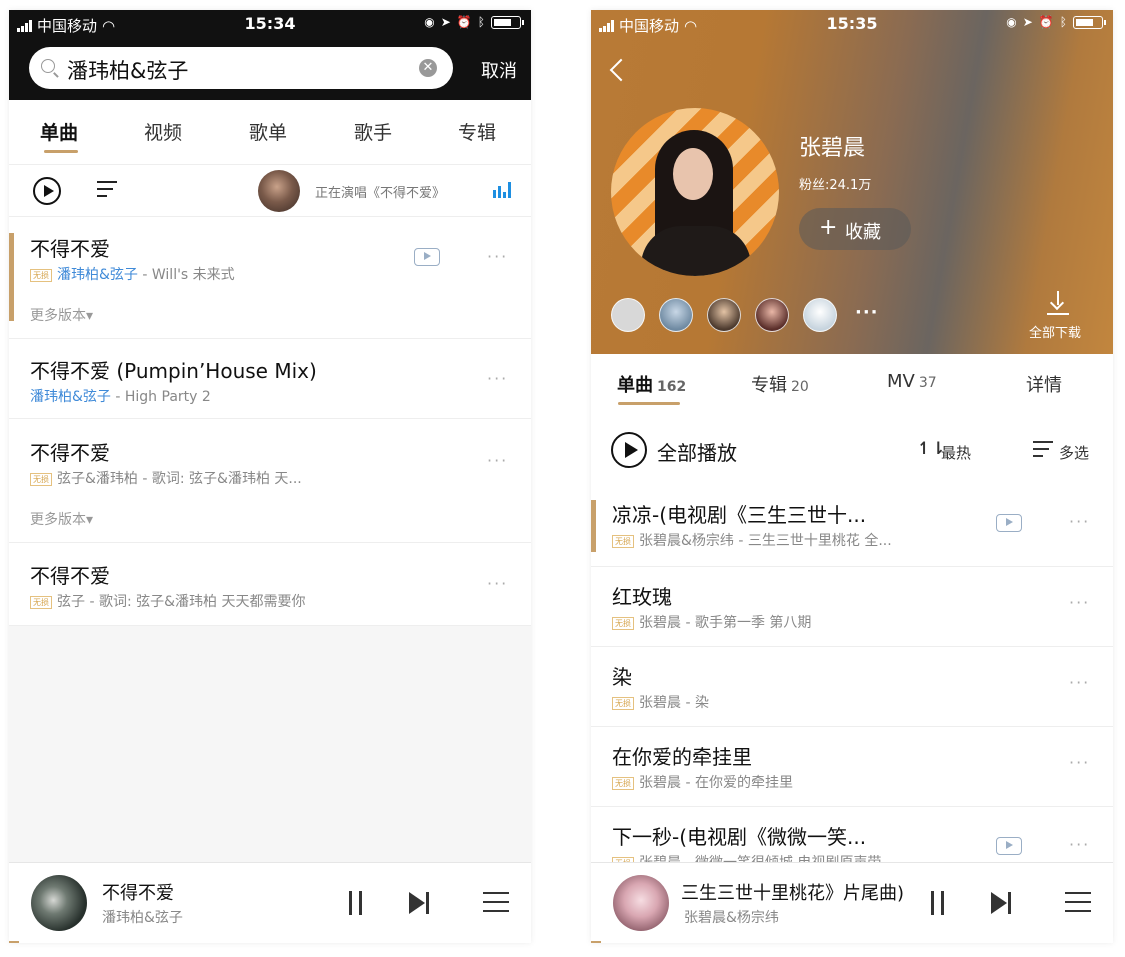  What do you see at coordinates (867, 312) in the screenshot?
I see `more-artists-icon: ···` at bounding box center [867, 312].